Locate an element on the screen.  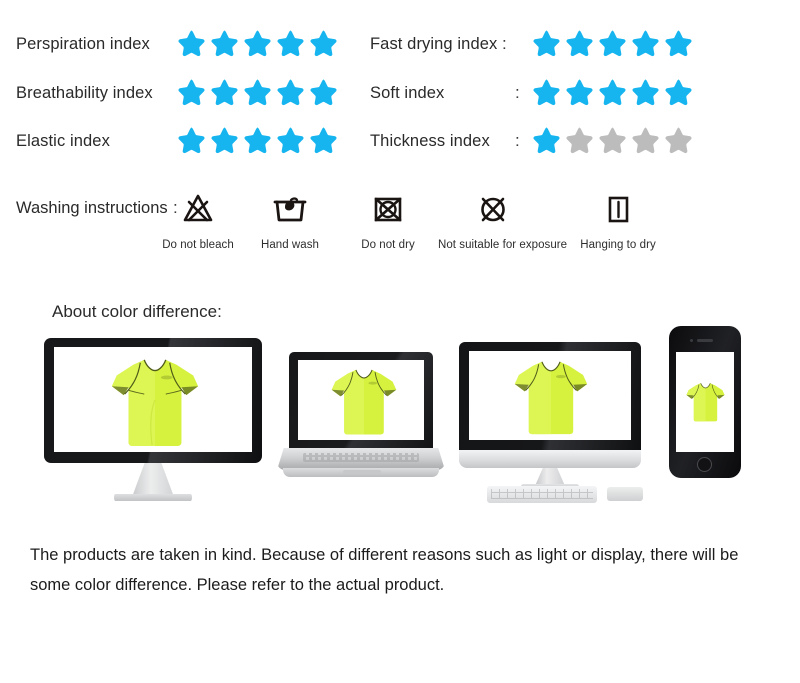
index-label: Soft index is located at coordinates (407, 92).